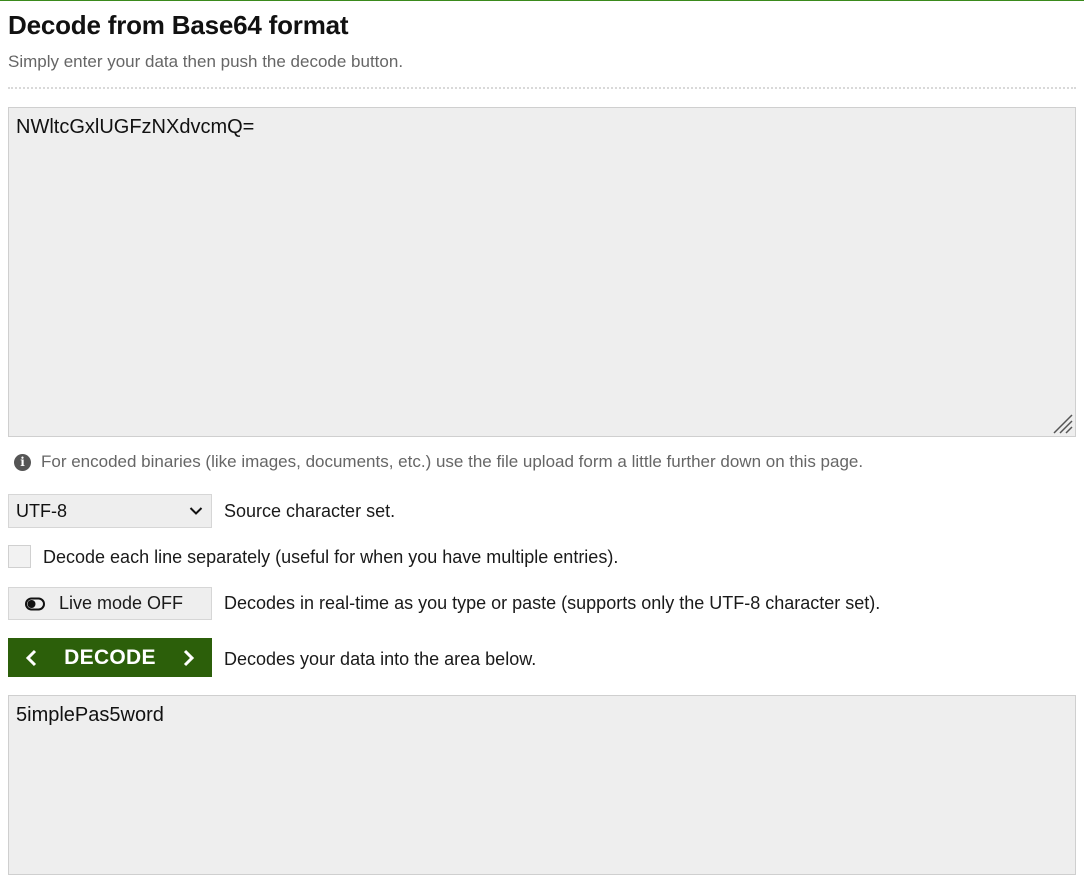 This screenshot has height=875, width=1084. What do you see at coordinates (110, 511) in the screenshot?
I see `charset-select: UTF-8` at bounding box center [110, 511].